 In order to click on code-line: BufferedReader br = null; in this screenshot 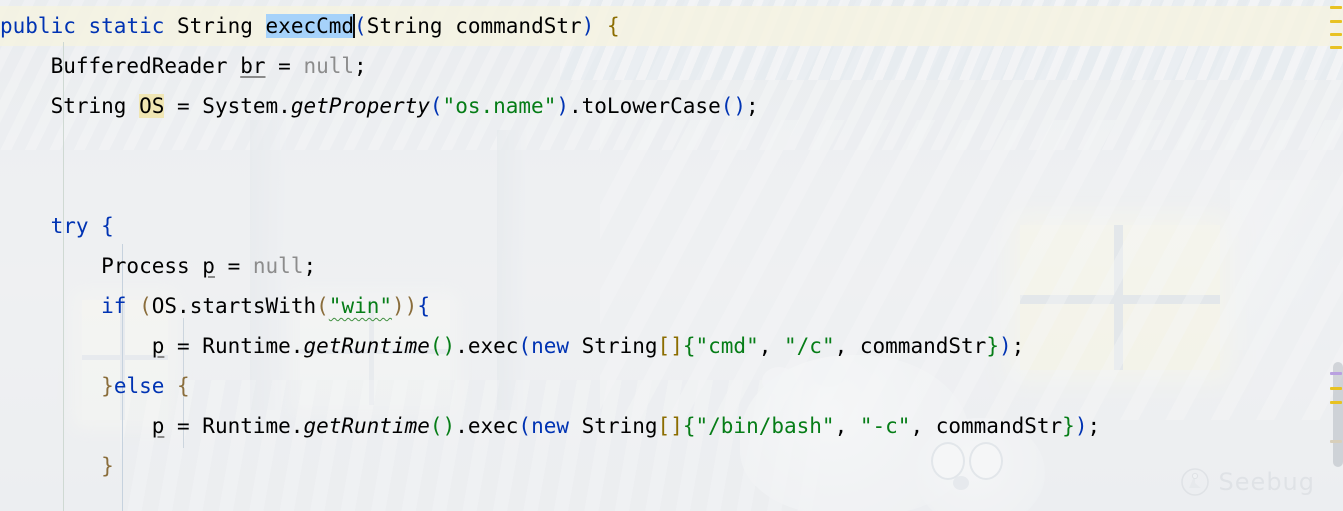, I will do `click(671, 66)`.